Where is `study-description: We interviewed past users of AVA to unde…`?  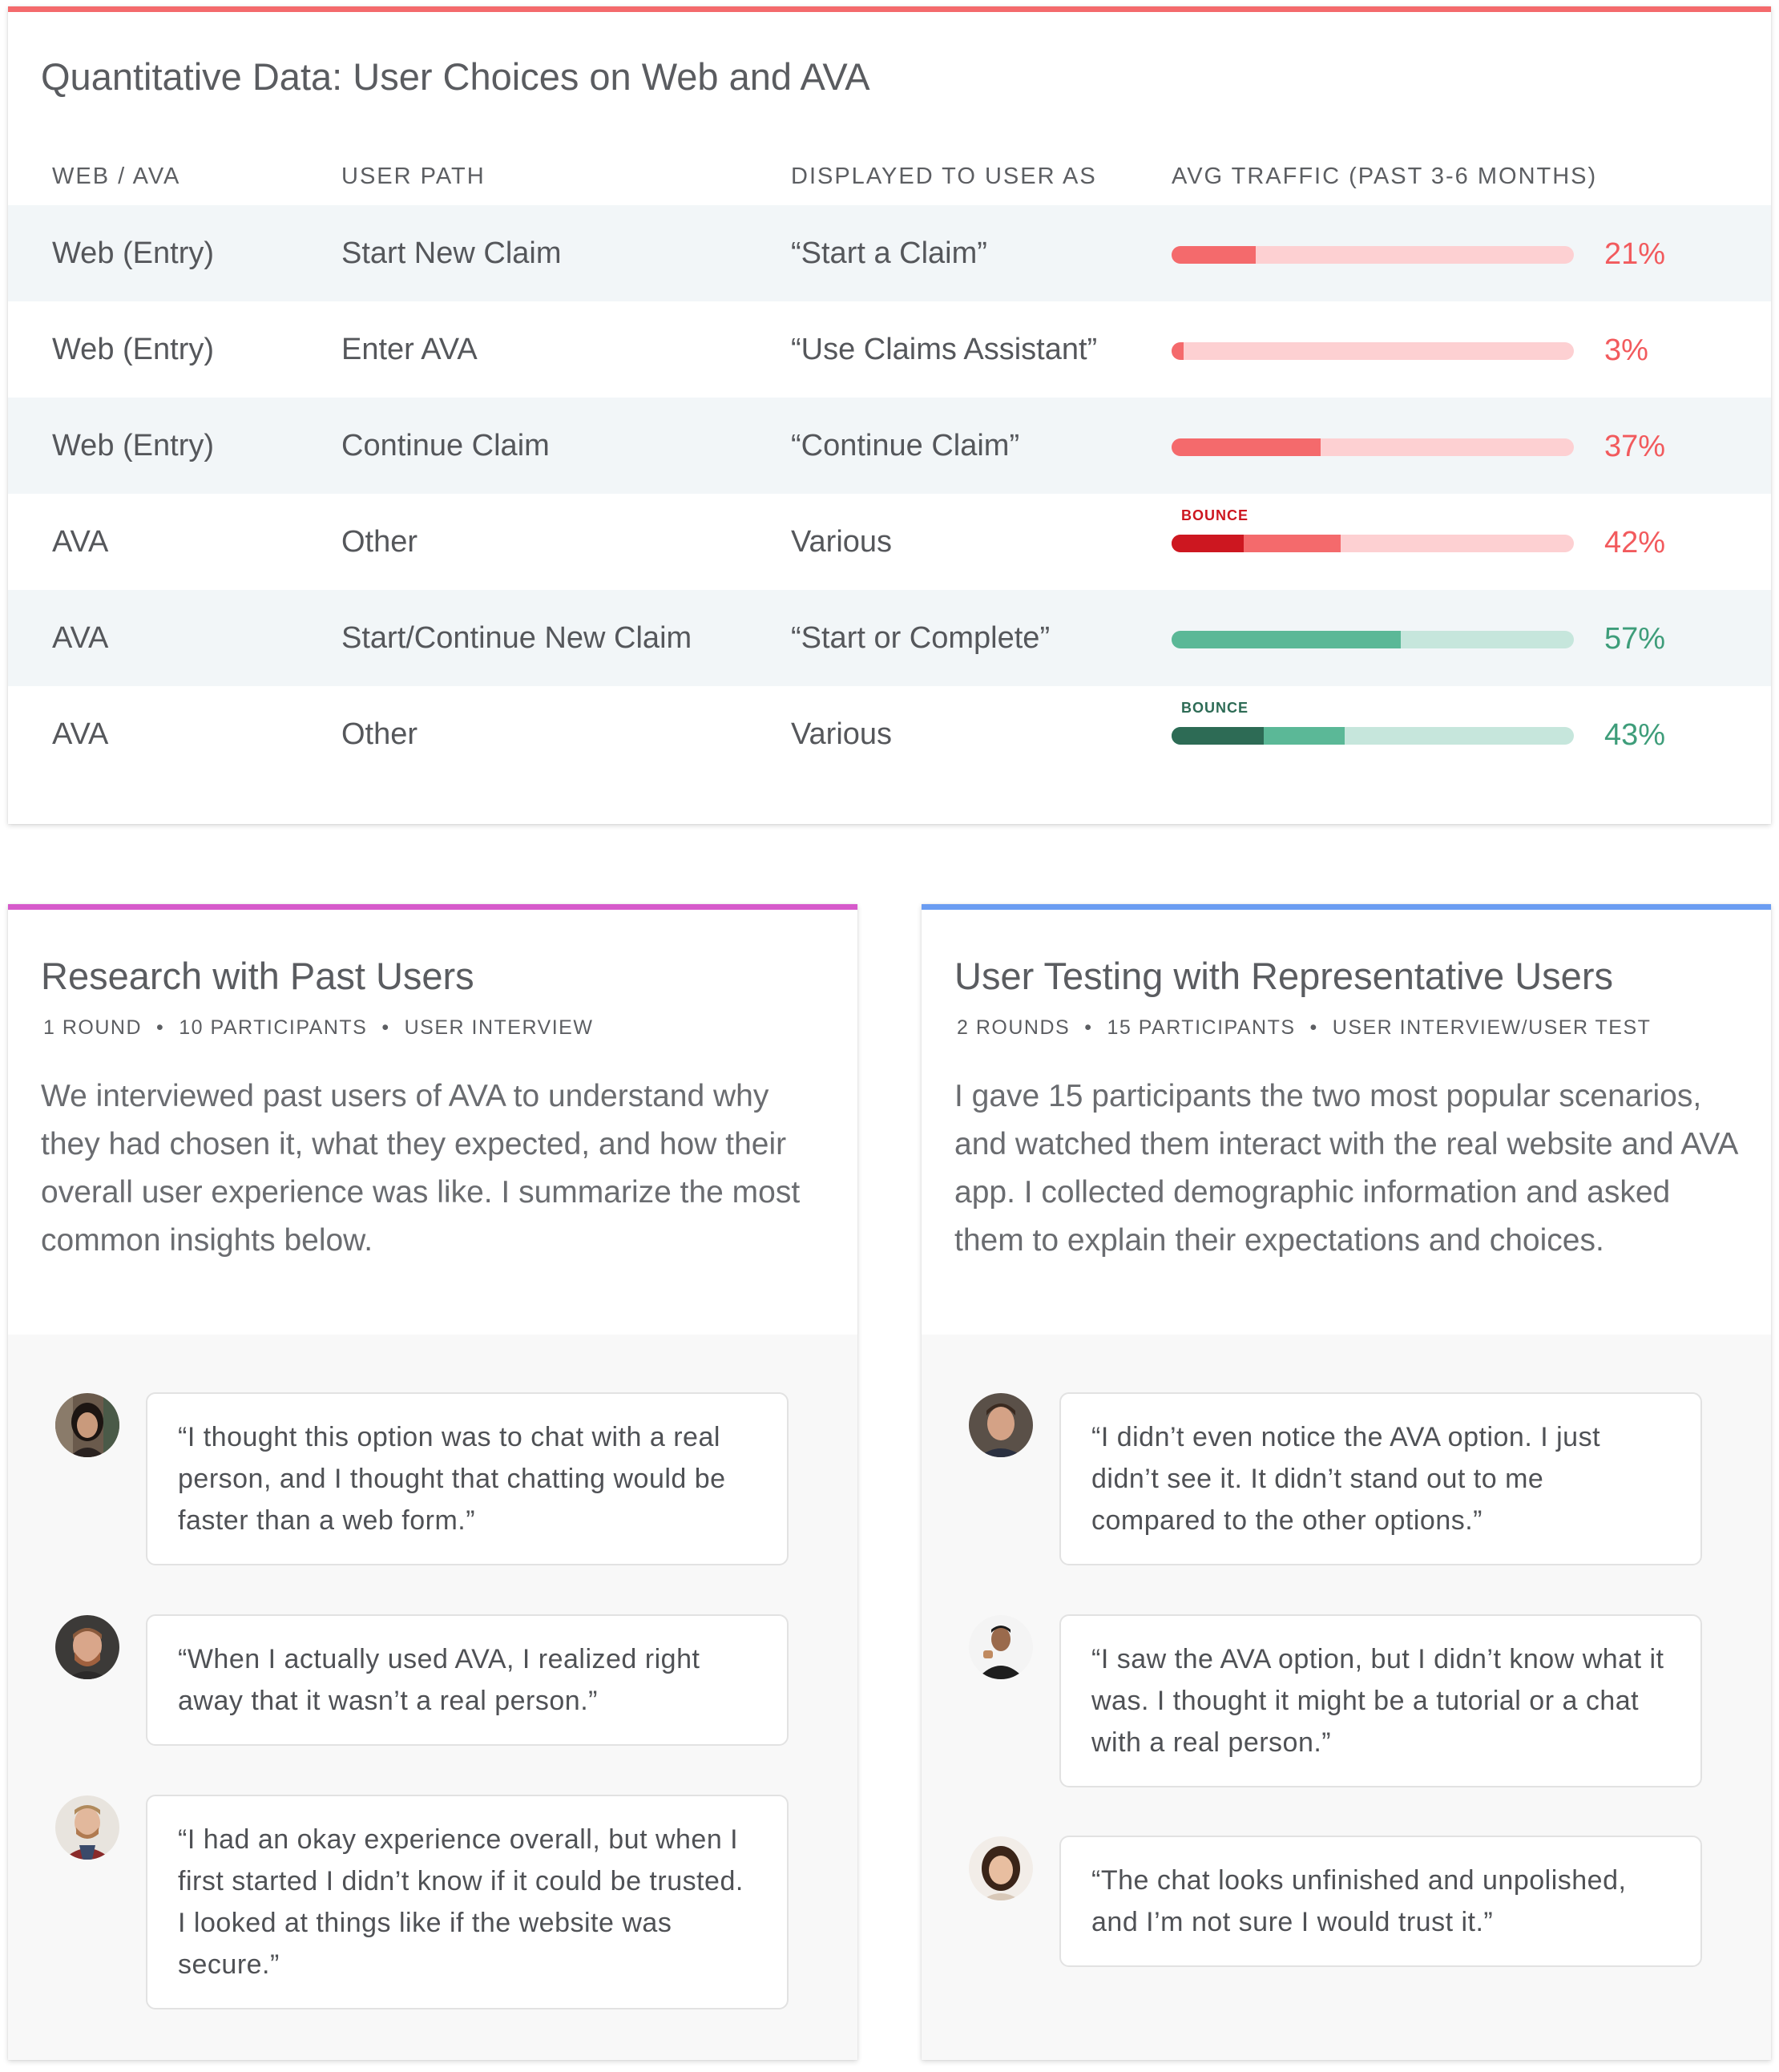 study-description: We interviewed past users of AVA to unde… is located at coordinates (421, 1168).